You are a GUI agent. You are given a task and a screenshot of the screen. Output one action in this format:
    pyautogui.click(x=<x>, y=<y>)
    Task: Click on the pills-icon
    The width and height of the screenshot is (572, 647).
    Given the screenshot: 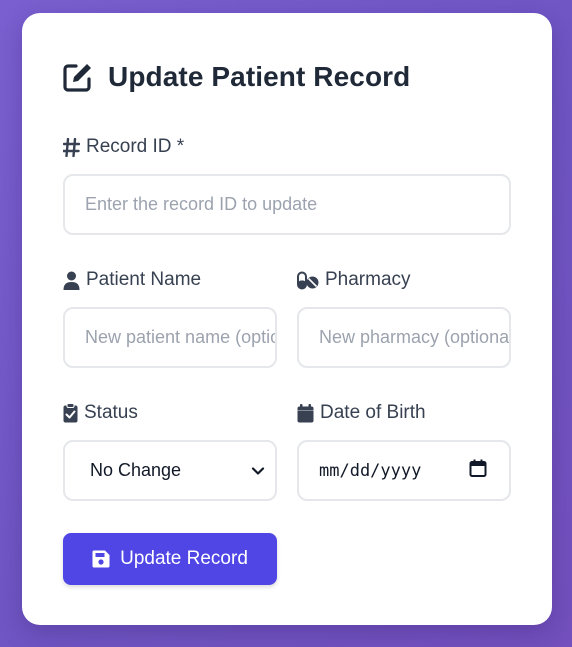 What is the action you would take?
    pyautogui.click(x=308, y=280)
    